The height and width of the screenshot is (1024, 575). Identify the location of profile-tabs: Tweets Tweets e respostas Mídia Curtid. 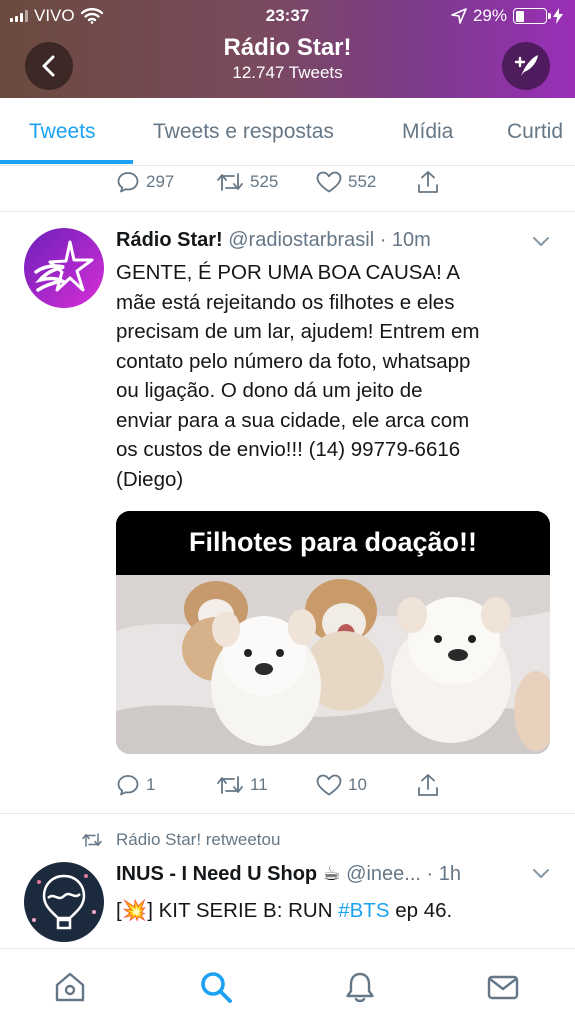
(287, 132).